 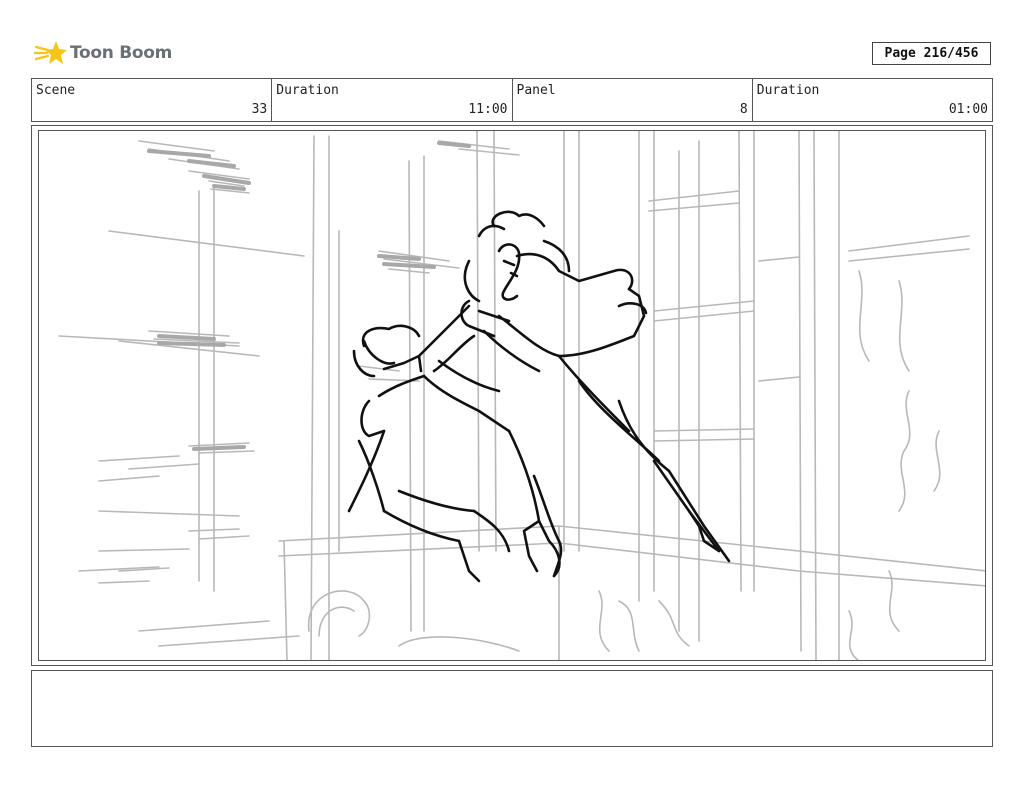 I want to click on brand-name: Toon Boom, so click(x=121, y=53).